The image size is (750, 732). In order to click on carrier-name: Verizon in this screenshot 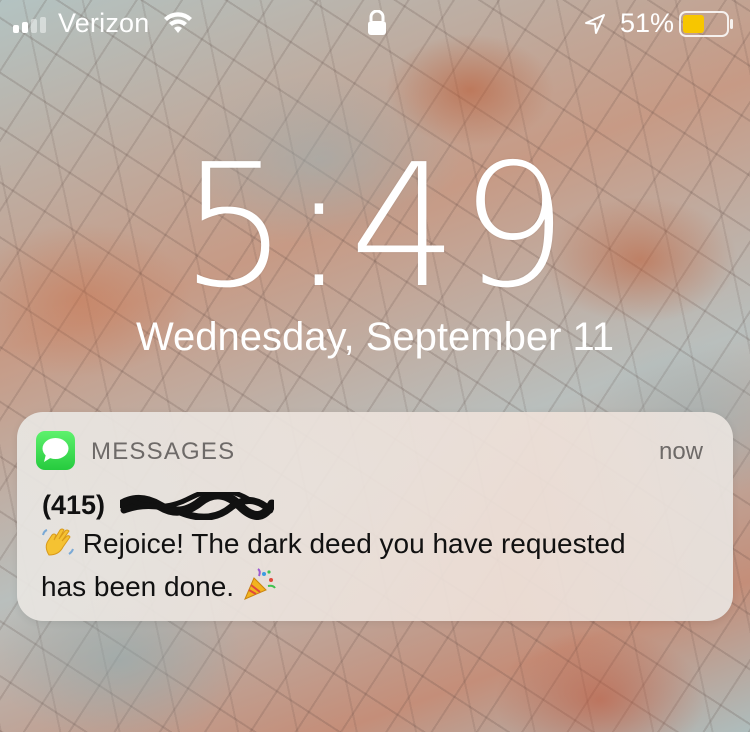, I will do `click(104, 23)`.